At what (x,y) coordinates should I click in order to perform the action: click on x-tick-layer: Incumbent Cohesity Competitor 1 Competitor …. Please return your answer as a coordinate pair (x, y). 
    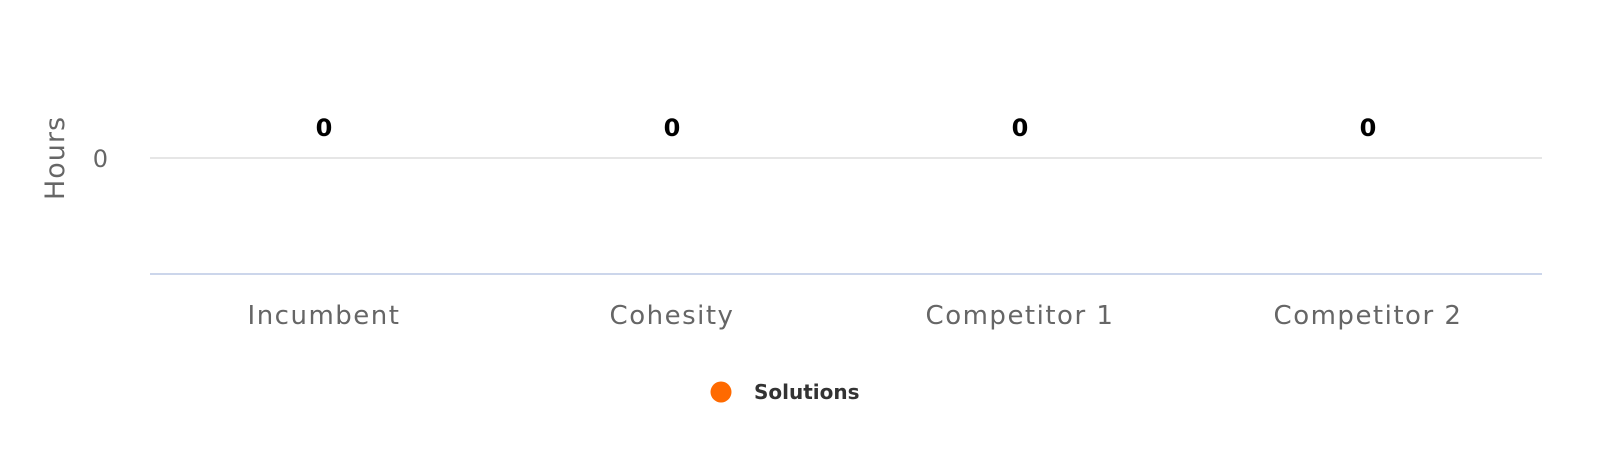
    Looking at the image, I should click on (855, 316).